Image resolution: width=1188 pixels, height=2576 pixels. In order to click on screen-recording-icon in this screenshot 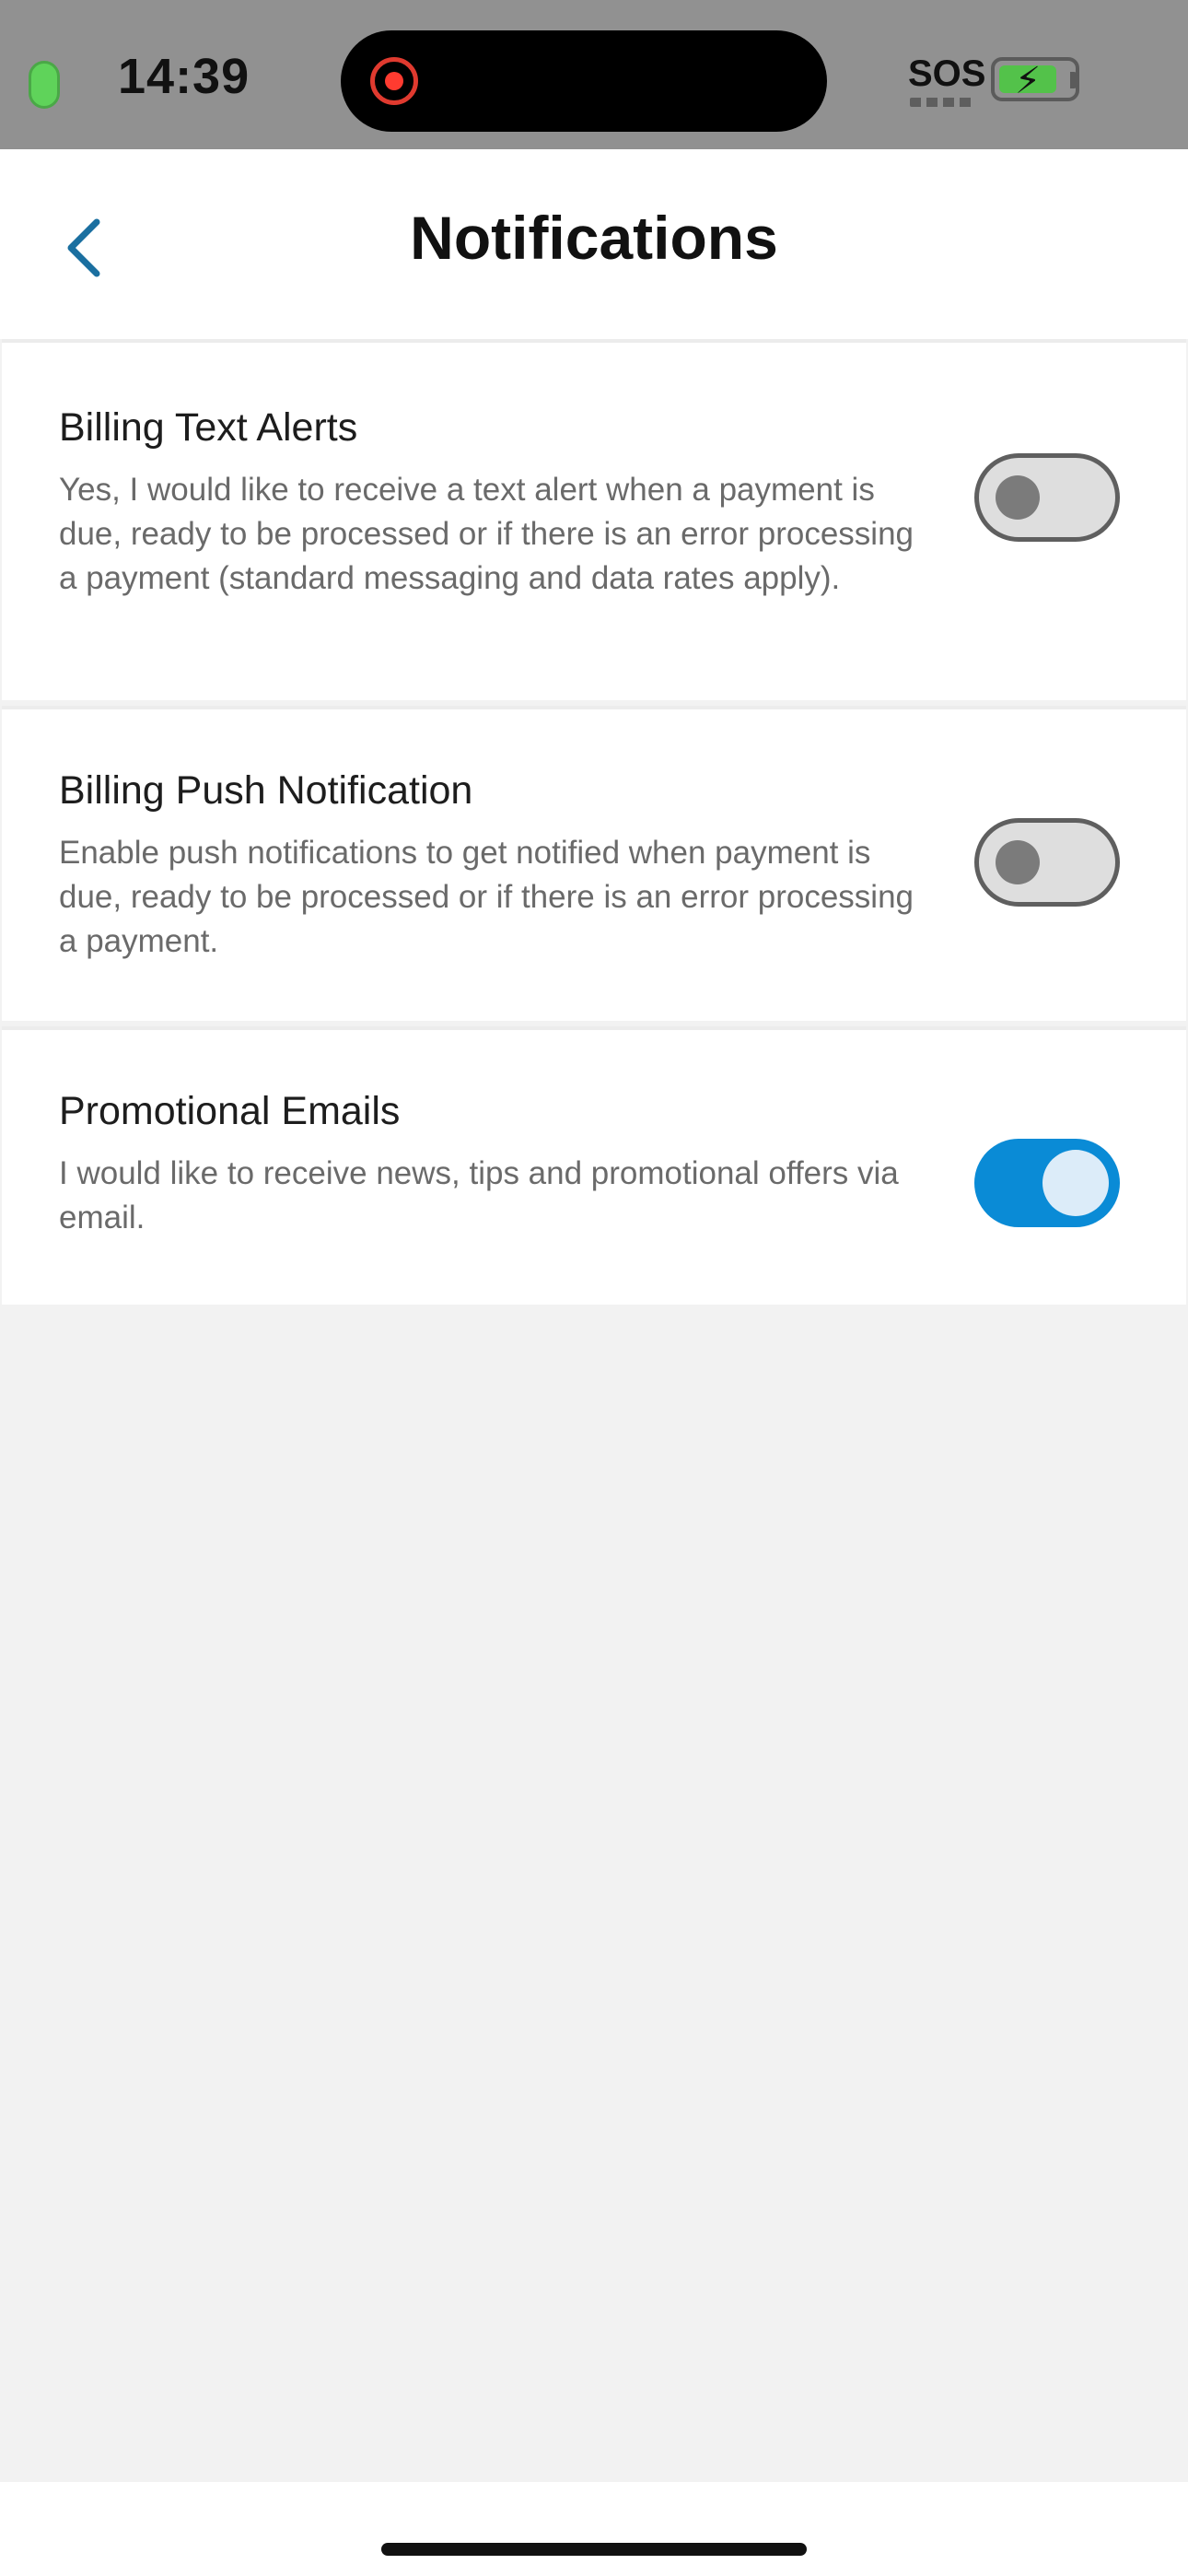, I will do `click(394, 81)`.